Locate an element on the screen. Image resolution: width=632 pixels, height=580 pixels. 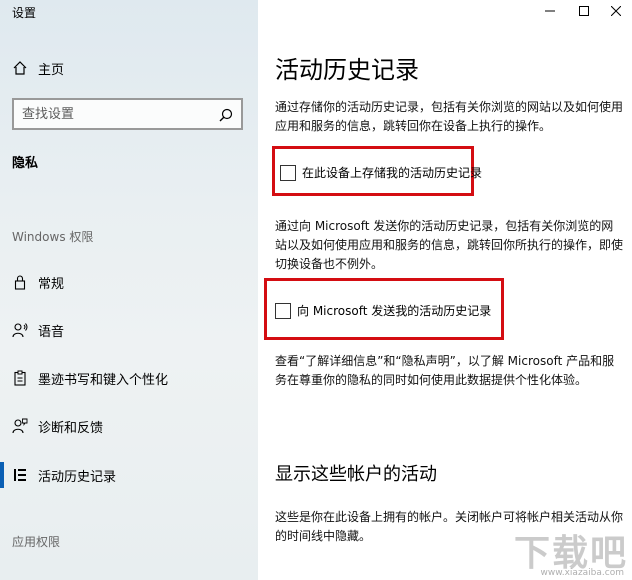
section-title-privacy: 隐私 is located at coordinates (25, 163).